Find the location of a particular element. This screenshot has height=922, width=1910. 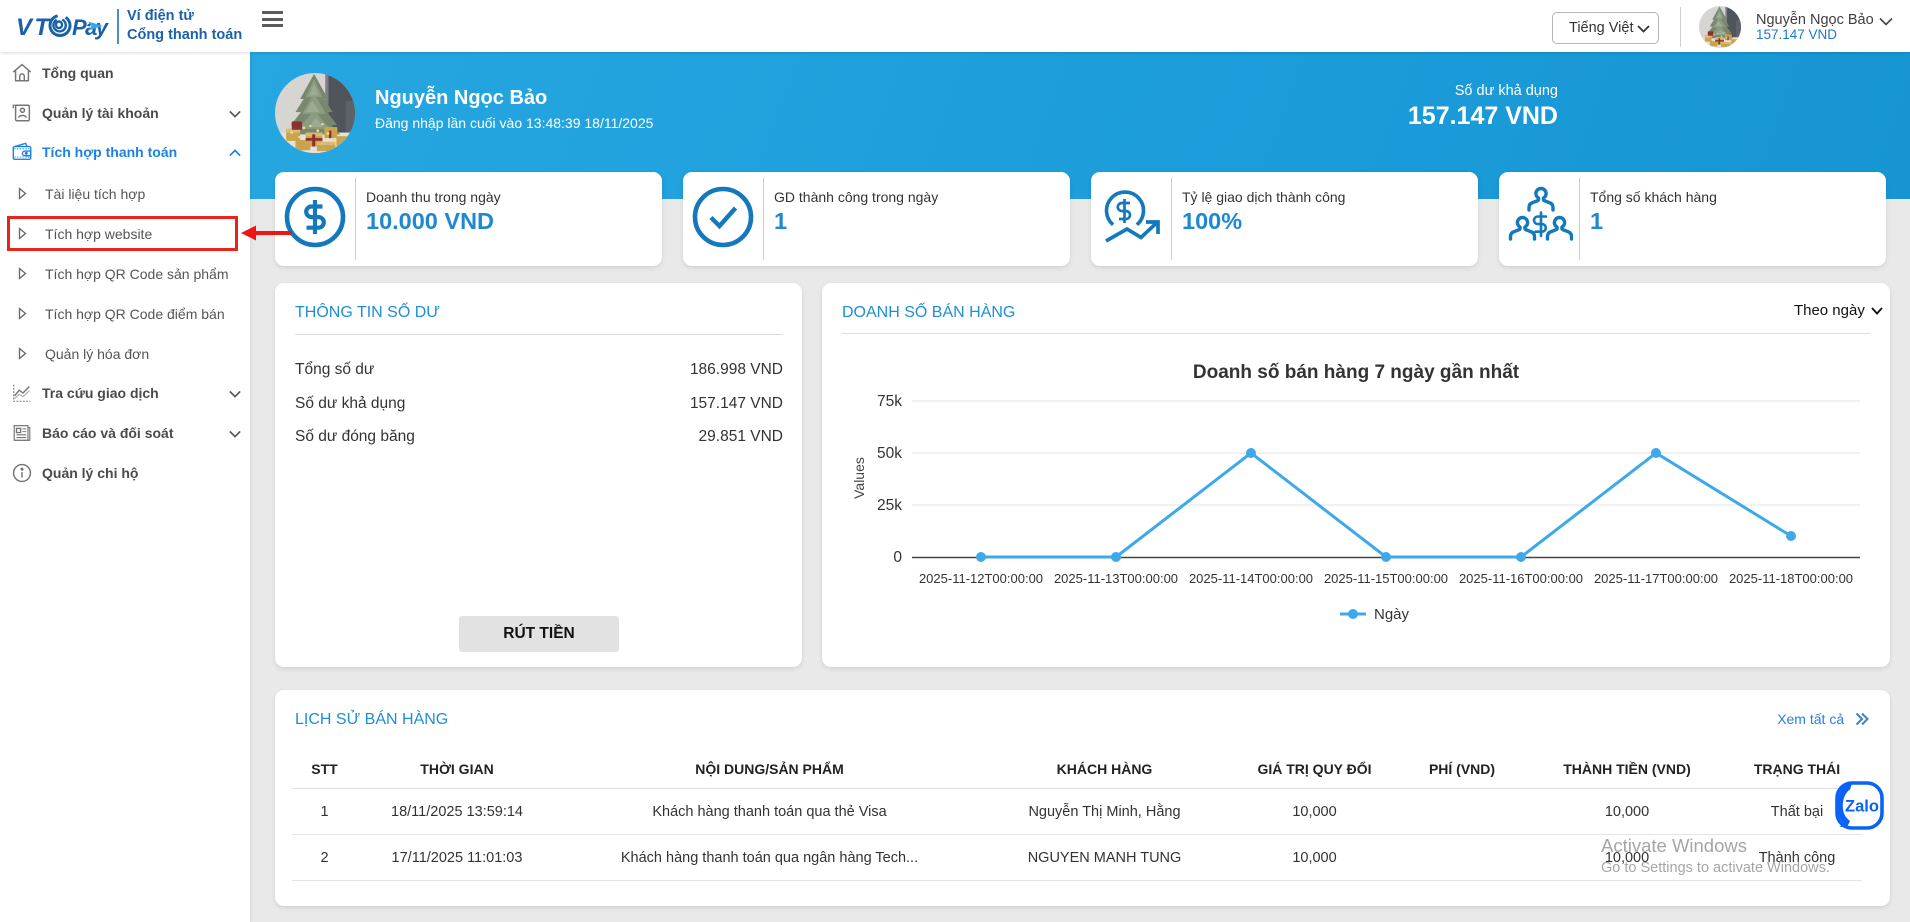

svg-text: 2025-11-17T00:00:00 is located at coordinates (1656, 578).